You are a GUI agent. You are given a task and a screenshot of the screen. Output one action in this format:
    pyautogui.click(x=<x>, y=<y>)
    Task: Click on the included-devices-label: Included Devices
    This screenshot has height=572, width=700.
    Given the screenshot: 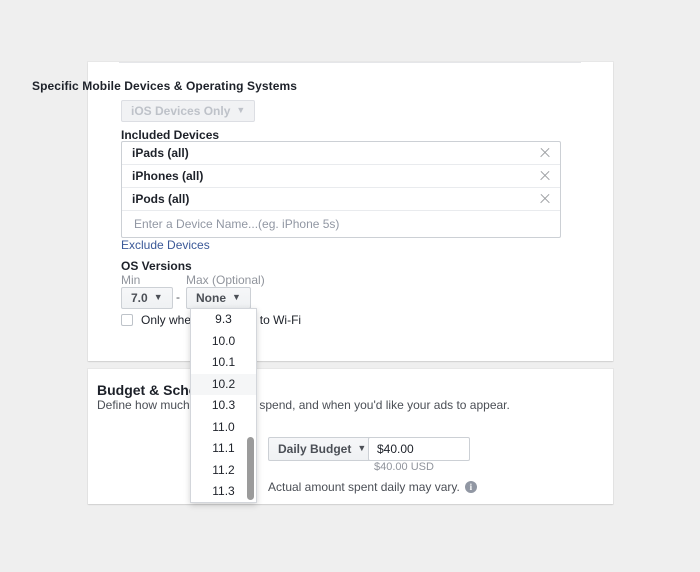 What is the action you would take?
    pyautogui.click(x=170, y=135)
    